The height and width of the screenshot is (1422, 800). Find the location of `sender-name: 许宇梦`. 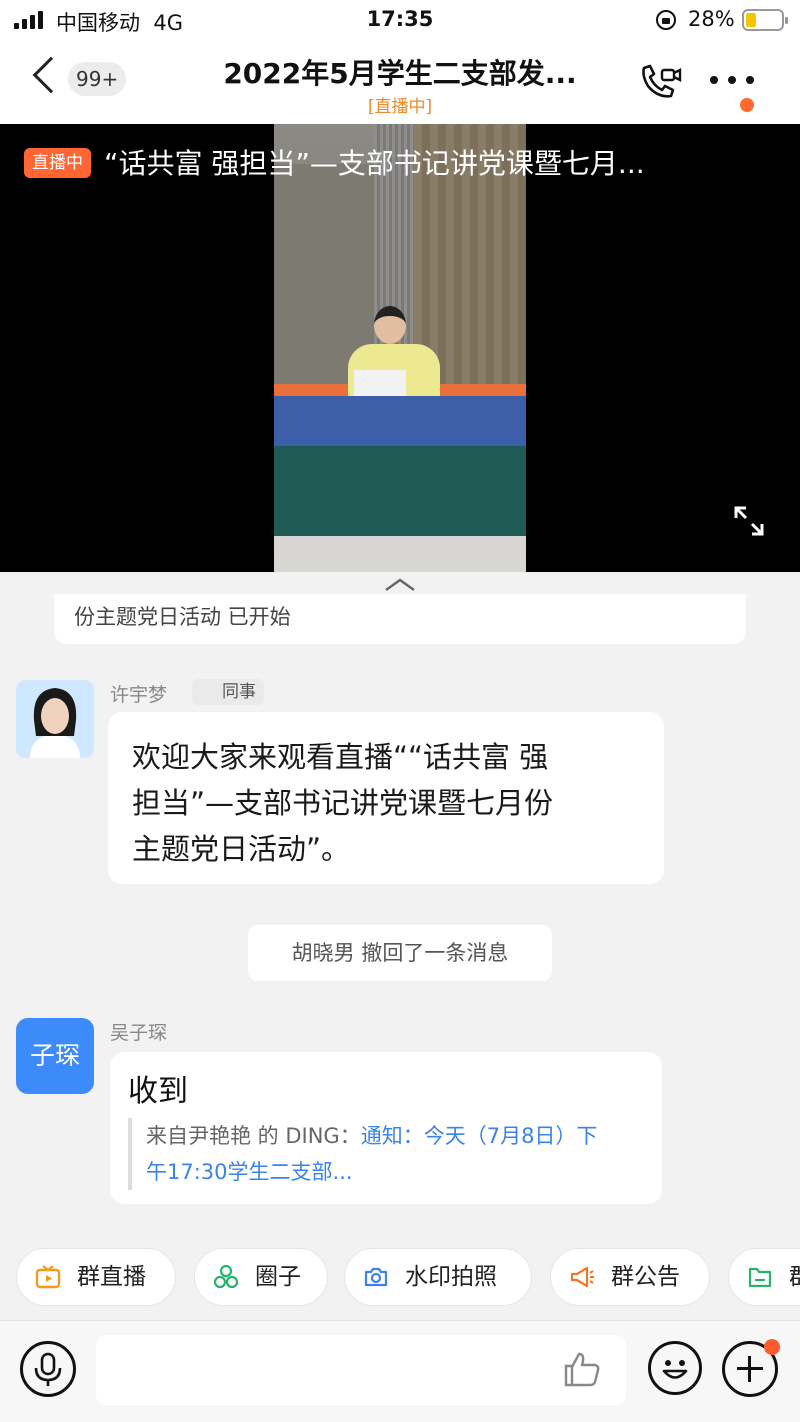

sender-name: 许宇梦 is located at coordinates (139, 695).